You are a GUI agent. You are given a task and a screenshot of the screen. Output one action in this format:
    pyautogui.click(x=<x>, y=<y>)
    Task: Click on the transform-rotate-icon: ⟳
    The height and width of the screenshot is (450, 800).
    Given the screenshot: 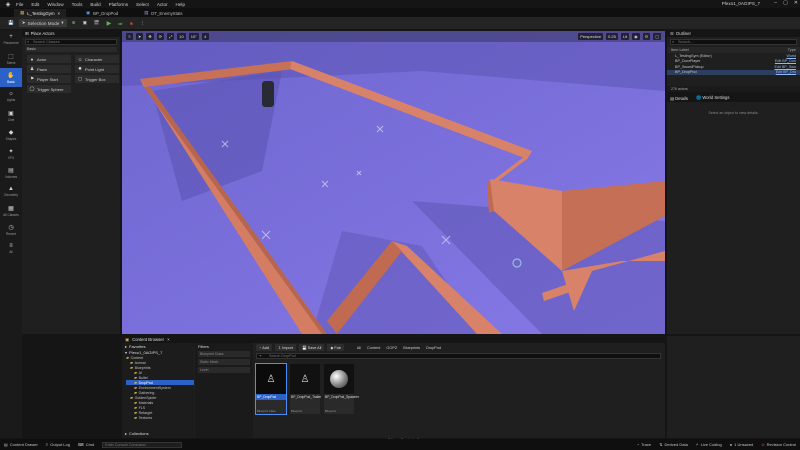 What is the action you would take?
    pyautogui.click(x=160, y=36)
    